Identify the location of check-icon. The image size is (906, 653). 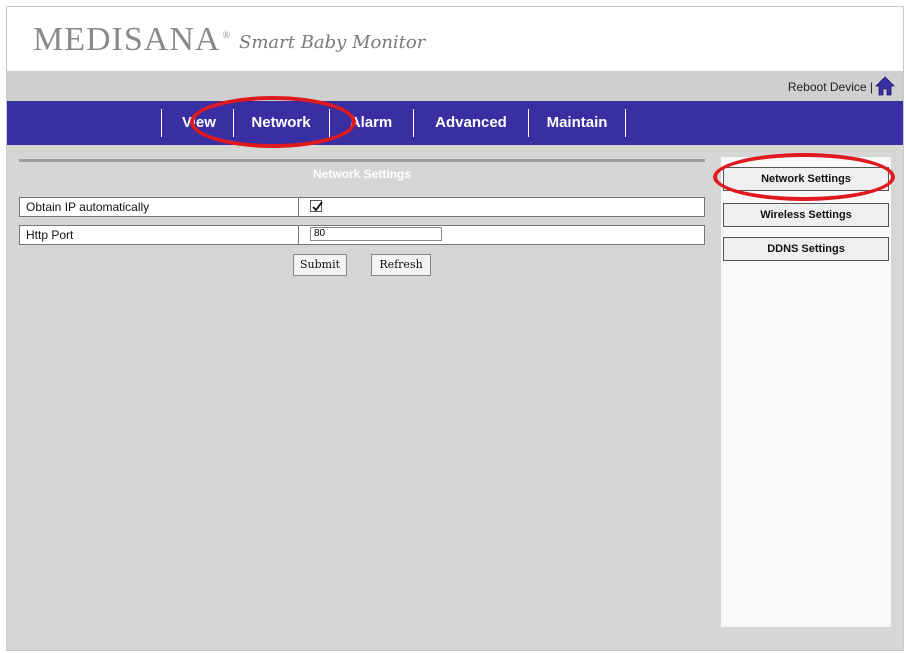
(317, 206).